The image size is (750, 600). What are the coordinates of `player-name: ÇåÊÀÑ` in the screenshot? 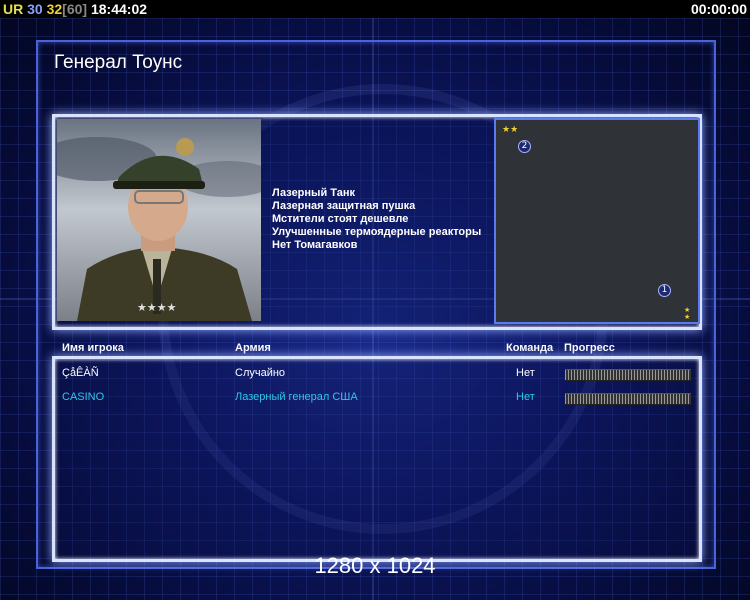 It's located at (80, 373).